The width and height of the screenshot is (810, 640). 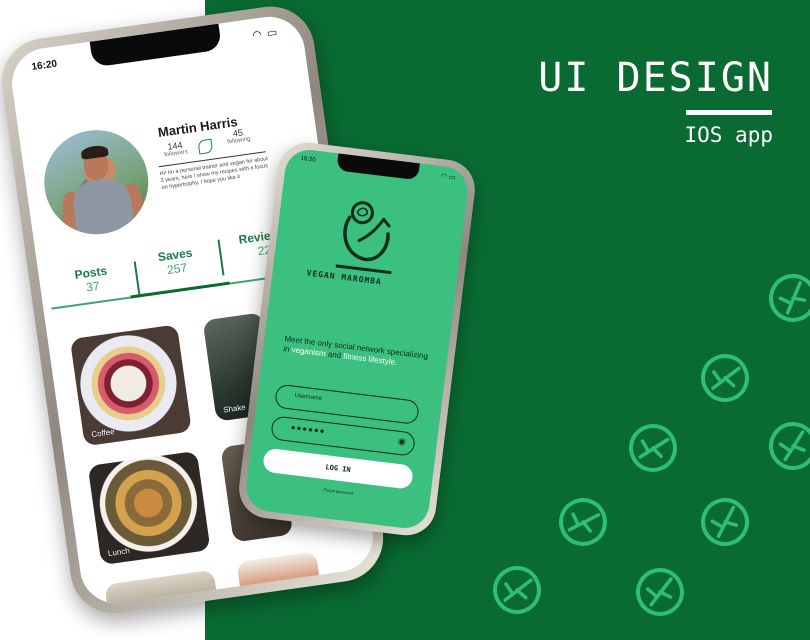 What do you see at coordinates (401, 442) in the screenshot?
I see `show-password-eye-icon: ◉` at bounding box center [401, 442].